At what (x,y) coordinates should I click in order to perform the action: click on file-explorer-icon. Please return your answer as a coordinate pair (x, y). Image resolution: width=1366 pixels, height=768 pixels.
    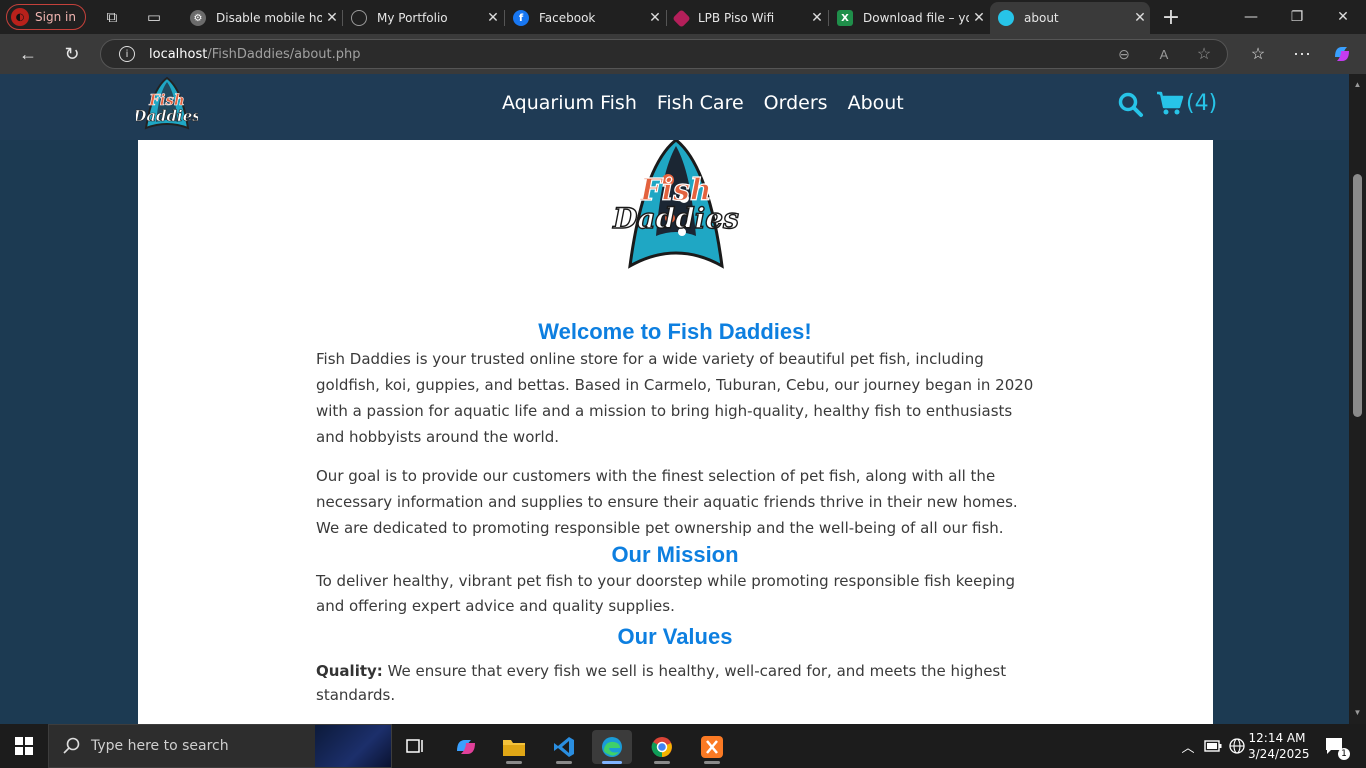
    Looking at the image, I should click on (514, 747).